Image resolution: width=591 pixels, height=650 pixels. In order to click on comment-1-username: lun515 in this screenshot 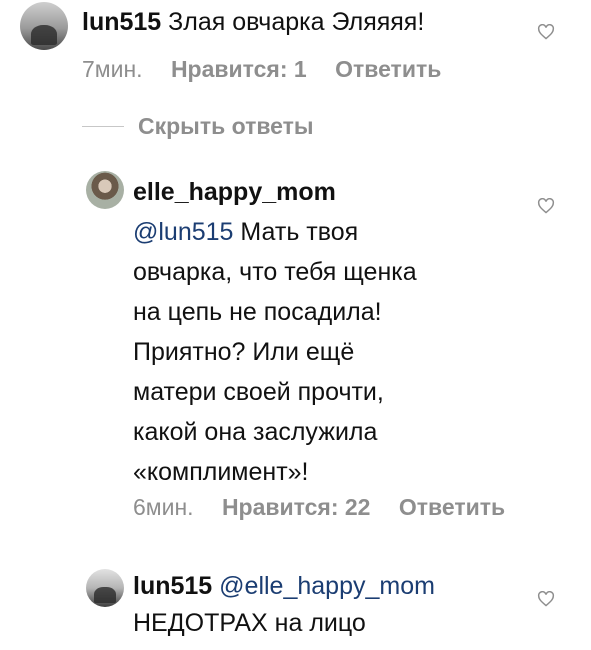, I will do `click(121, 22)`.